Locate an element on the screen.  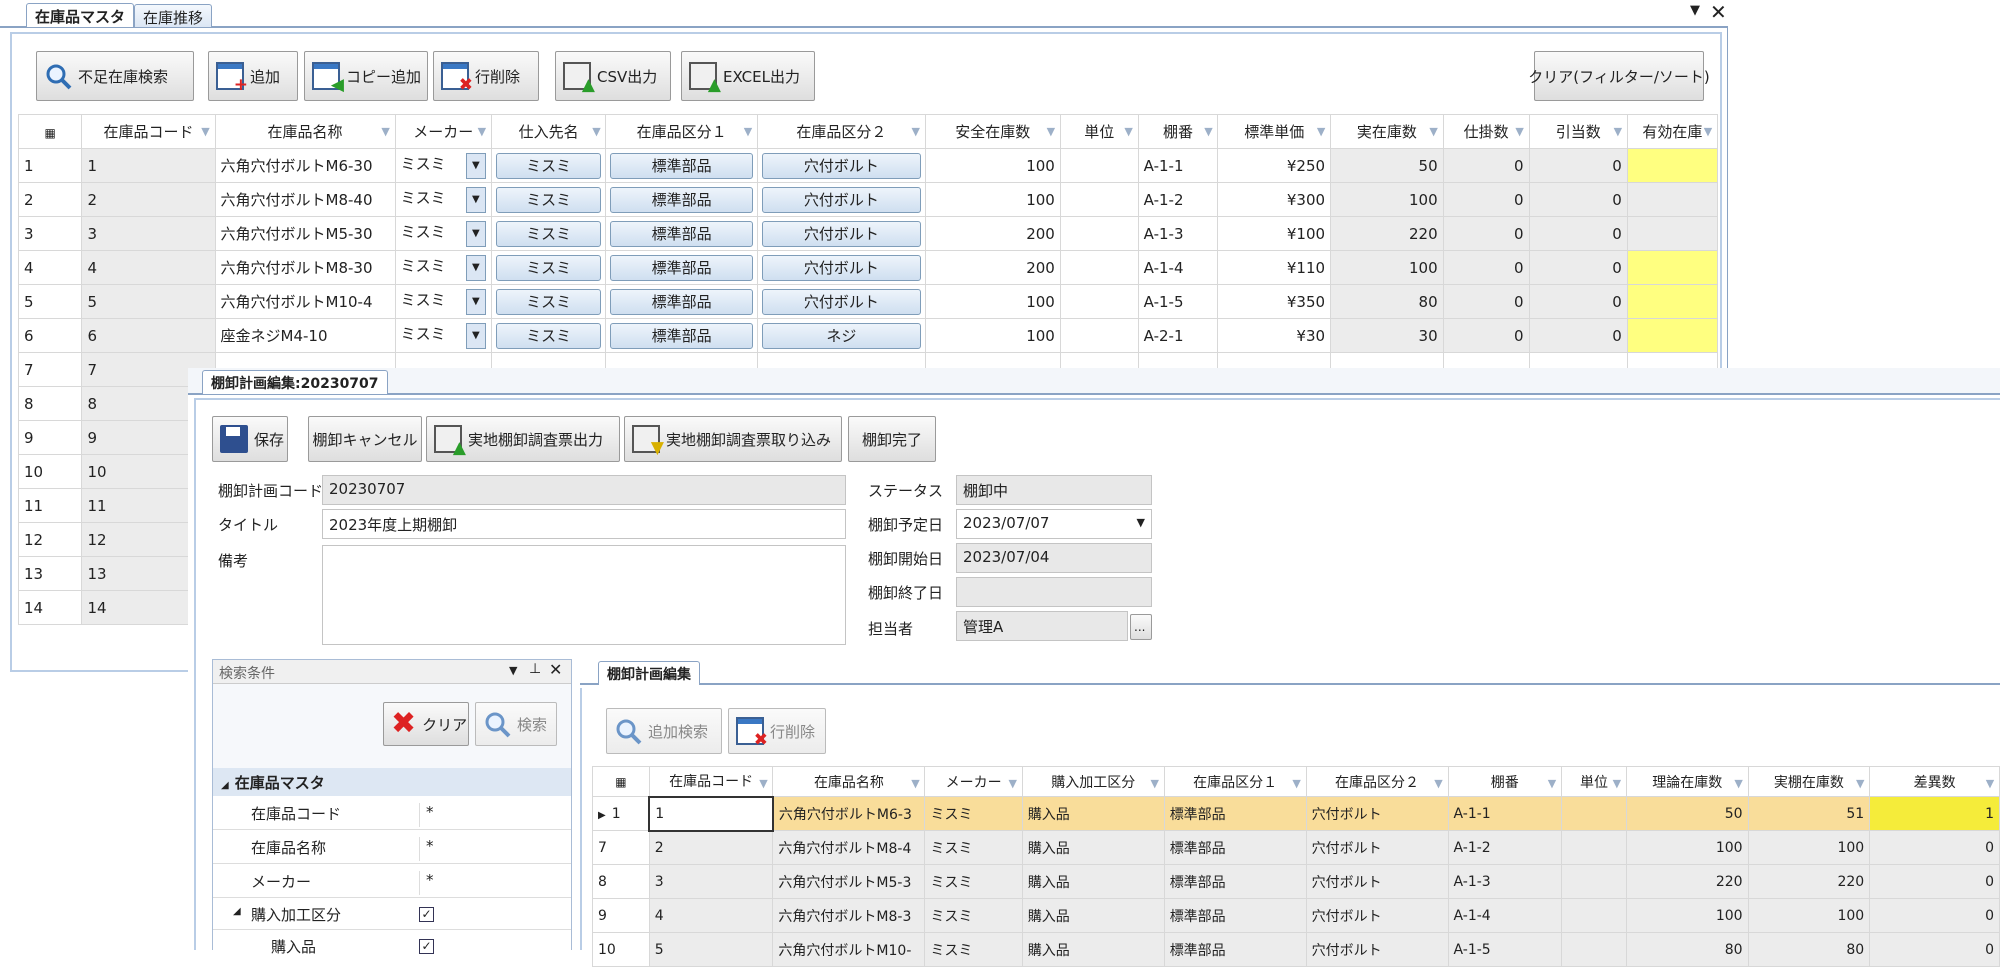
complete-inventory-button: 棚卸完了 is located at coordinates (892, 439).